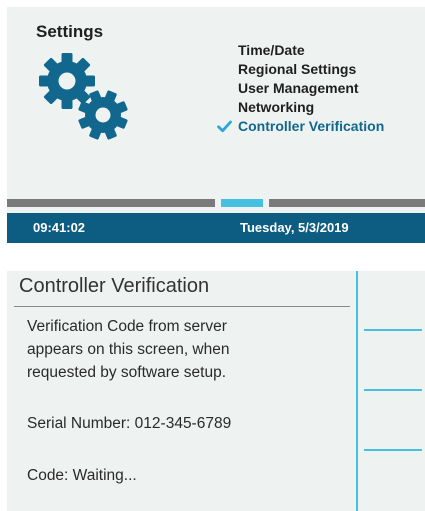  Describe the element at coordinates (127, 326) in the screenshot. I see `description-line: Verification Code from server` at that location.